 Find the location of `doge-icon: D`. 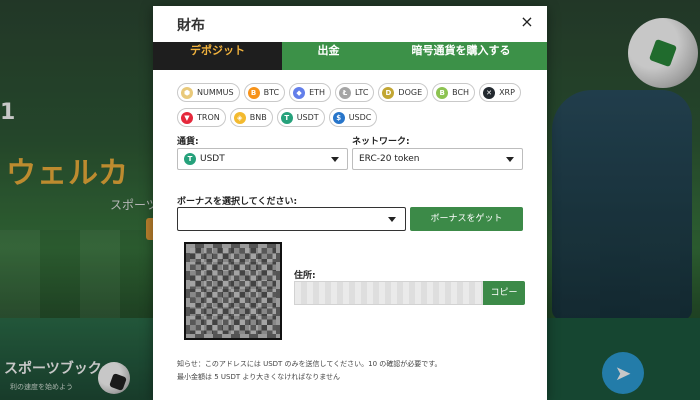

doge-icon: D is located at coordinates (388, 92).